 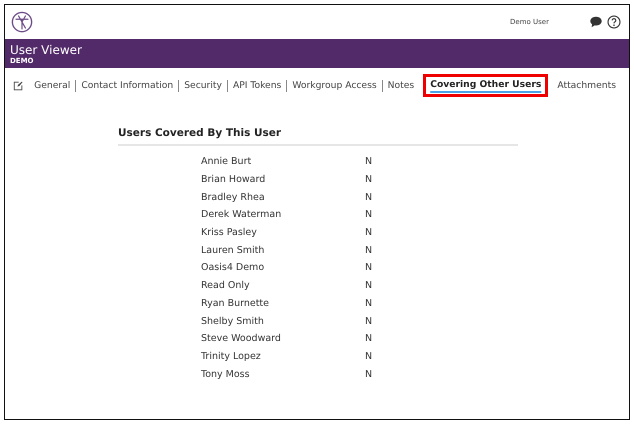 I want to click on chat-icon, so click(x=596, y=22).